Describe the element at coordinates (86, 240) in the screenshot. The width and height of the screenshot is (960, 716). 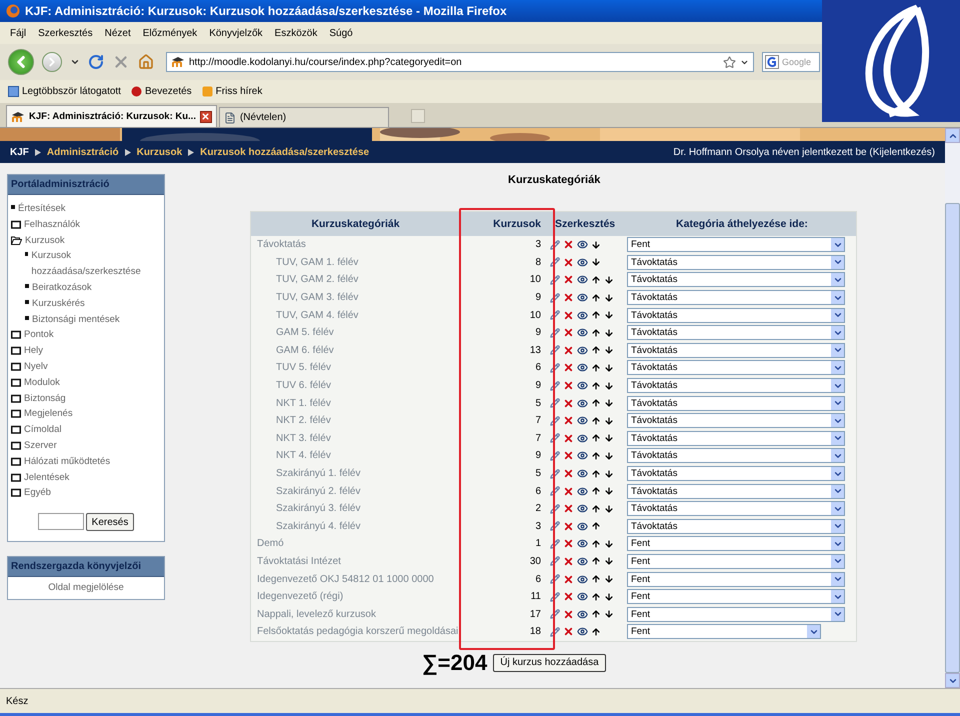
I see `sidebar-item: Kurzusok` at that location.